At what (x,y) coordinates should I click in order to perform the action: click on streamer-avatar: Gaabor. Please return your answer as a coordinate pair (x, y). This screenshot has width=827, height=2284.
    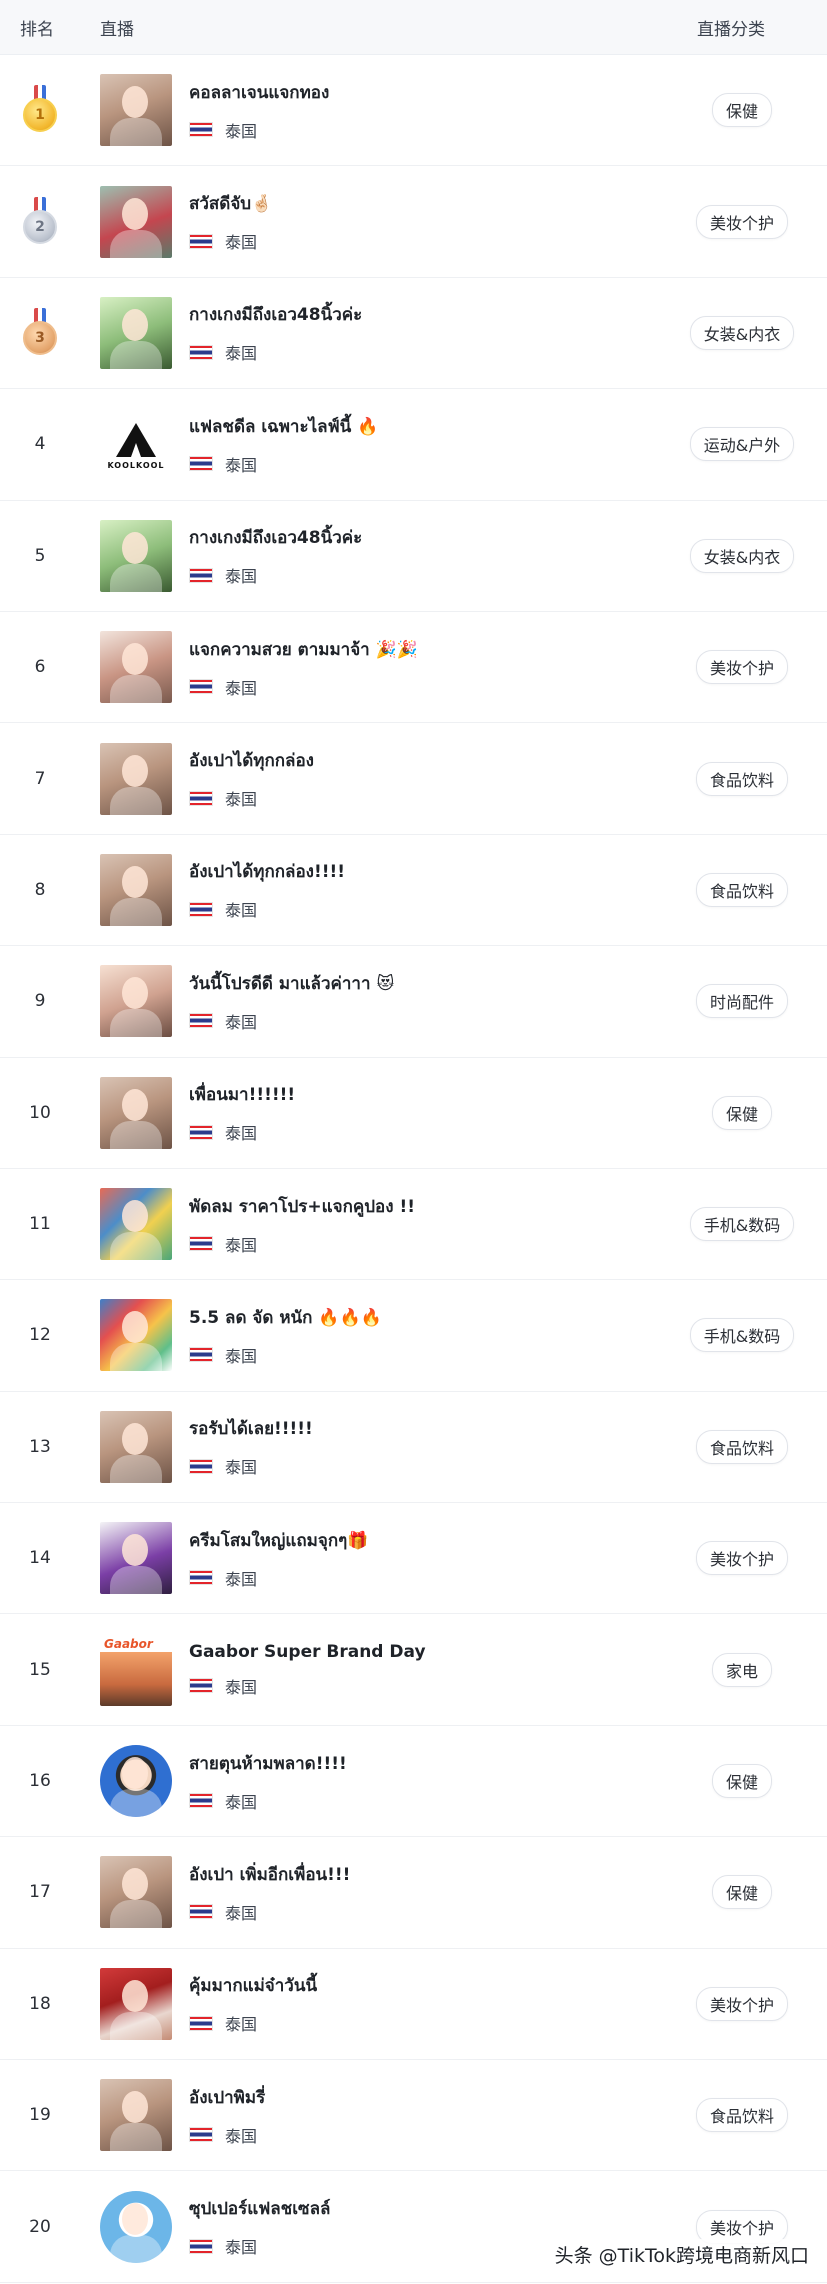
    Looking at the image, I should click on (136, 1669).